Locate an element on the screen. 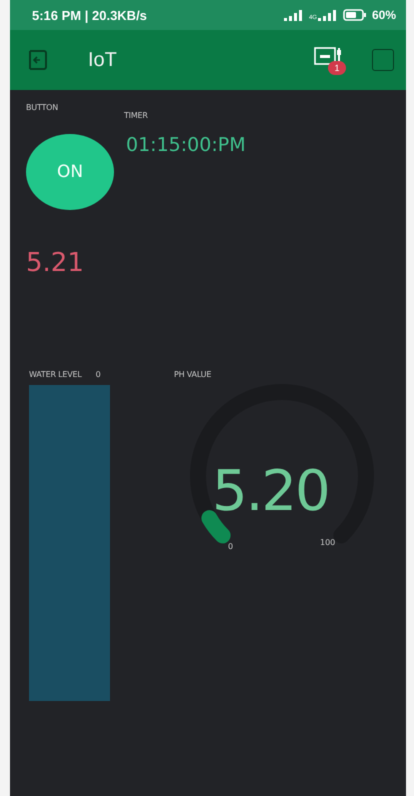 This screenshot has height=796, width=414. status-time: 5:16 PM | 20.3KB/s is located at coordinates (89, 15).